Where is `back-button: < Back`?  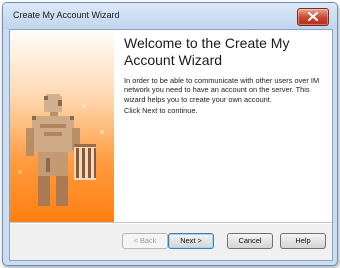 back-button: < Back is located at coordinates (145, 241).